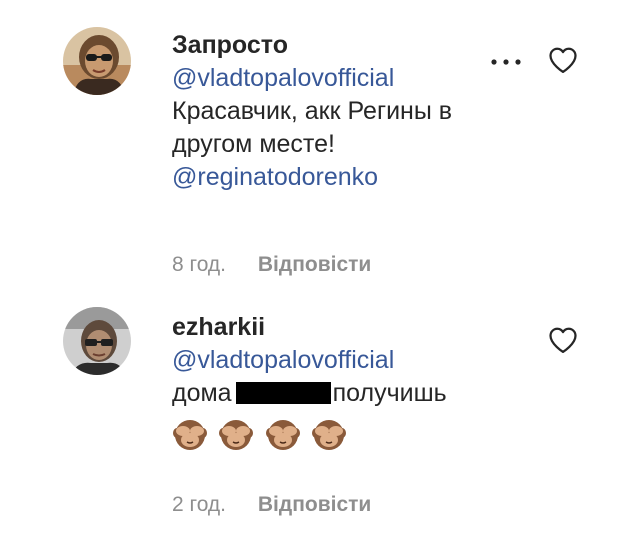 The height and width of the screenshot is (541, 620). What do you see at coordinates (199, 264) in the screenshot?
I see `comment-timestamp: 8 год.` at bounding box center [199, 264].